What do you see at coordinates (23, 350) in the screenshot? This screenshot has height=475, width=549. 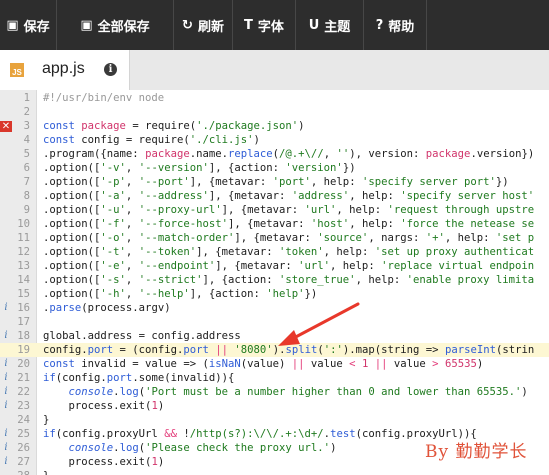 I see `line-number: 19` at bounding box center [23, 350].